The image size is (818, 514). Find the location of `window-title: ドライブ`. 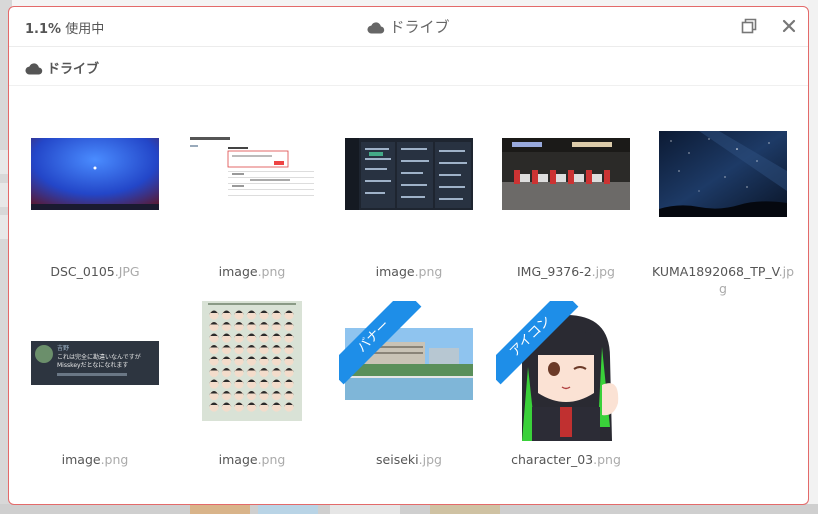

window-title: ドライブ is located at coordinates (408, 27).